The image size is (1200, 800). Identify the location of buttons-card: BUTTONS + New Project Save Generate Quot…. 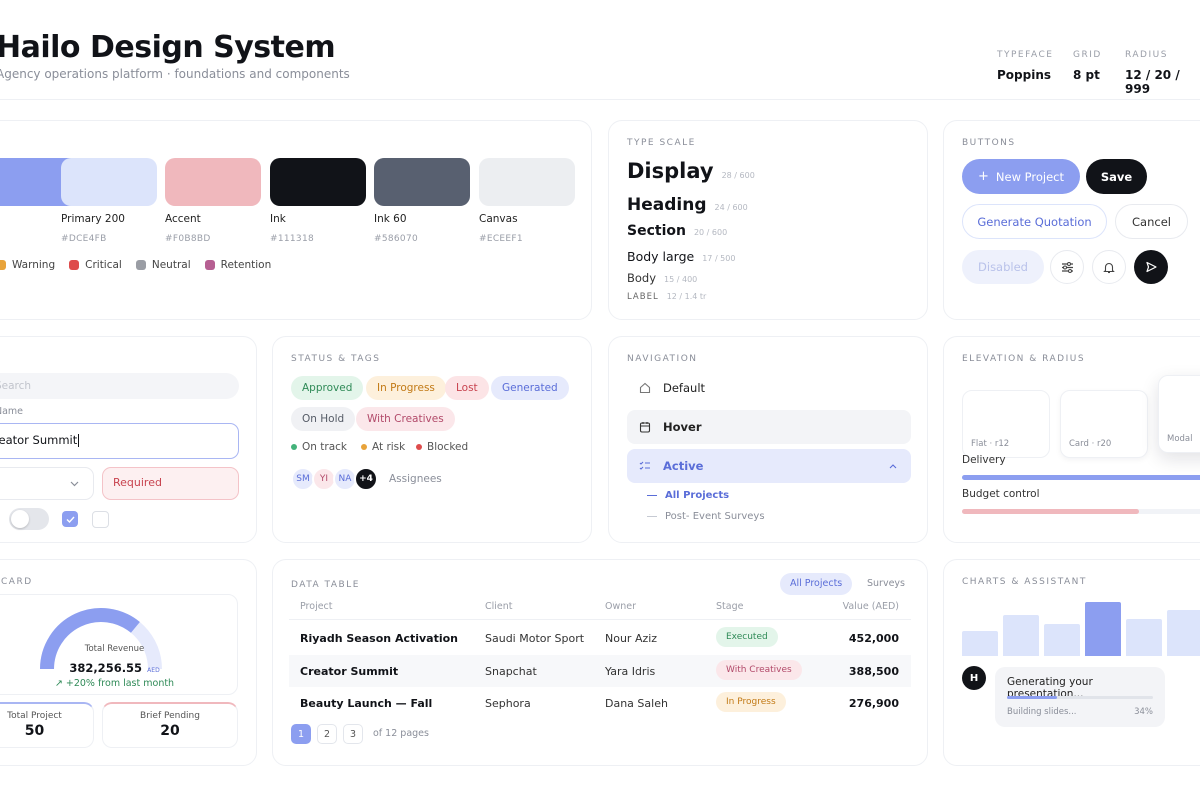
(1071, 220).